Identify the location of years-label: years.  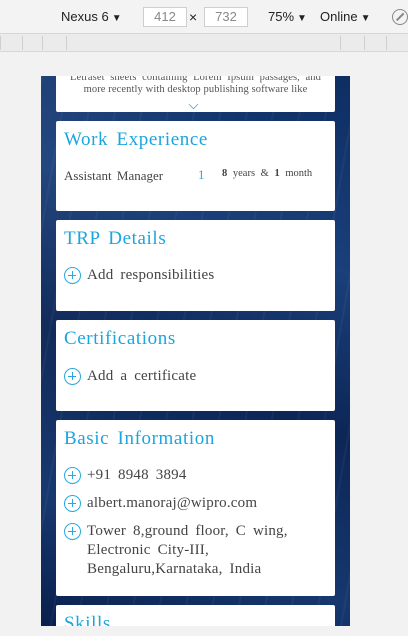
(244, 173).